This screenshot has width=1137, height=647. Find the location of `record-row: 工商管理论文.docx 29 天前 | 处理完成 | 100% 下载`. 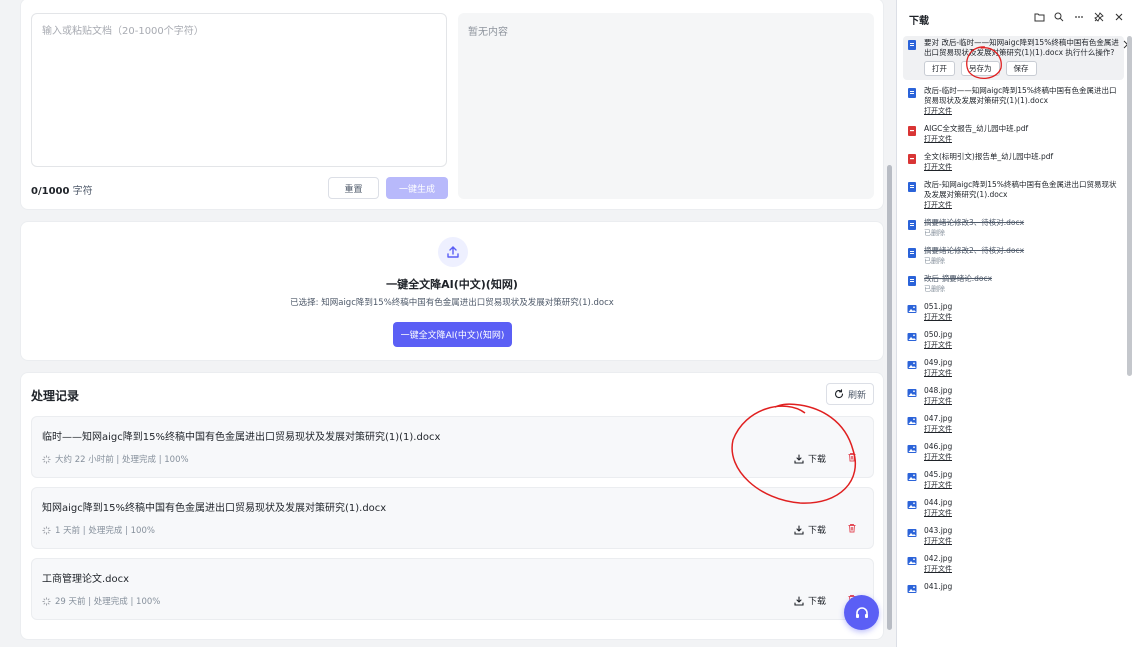

record-row: 工商管理论文.docx 29 天前 | 处理完成 | 100% 下载 is located at coordinates (452, 589).